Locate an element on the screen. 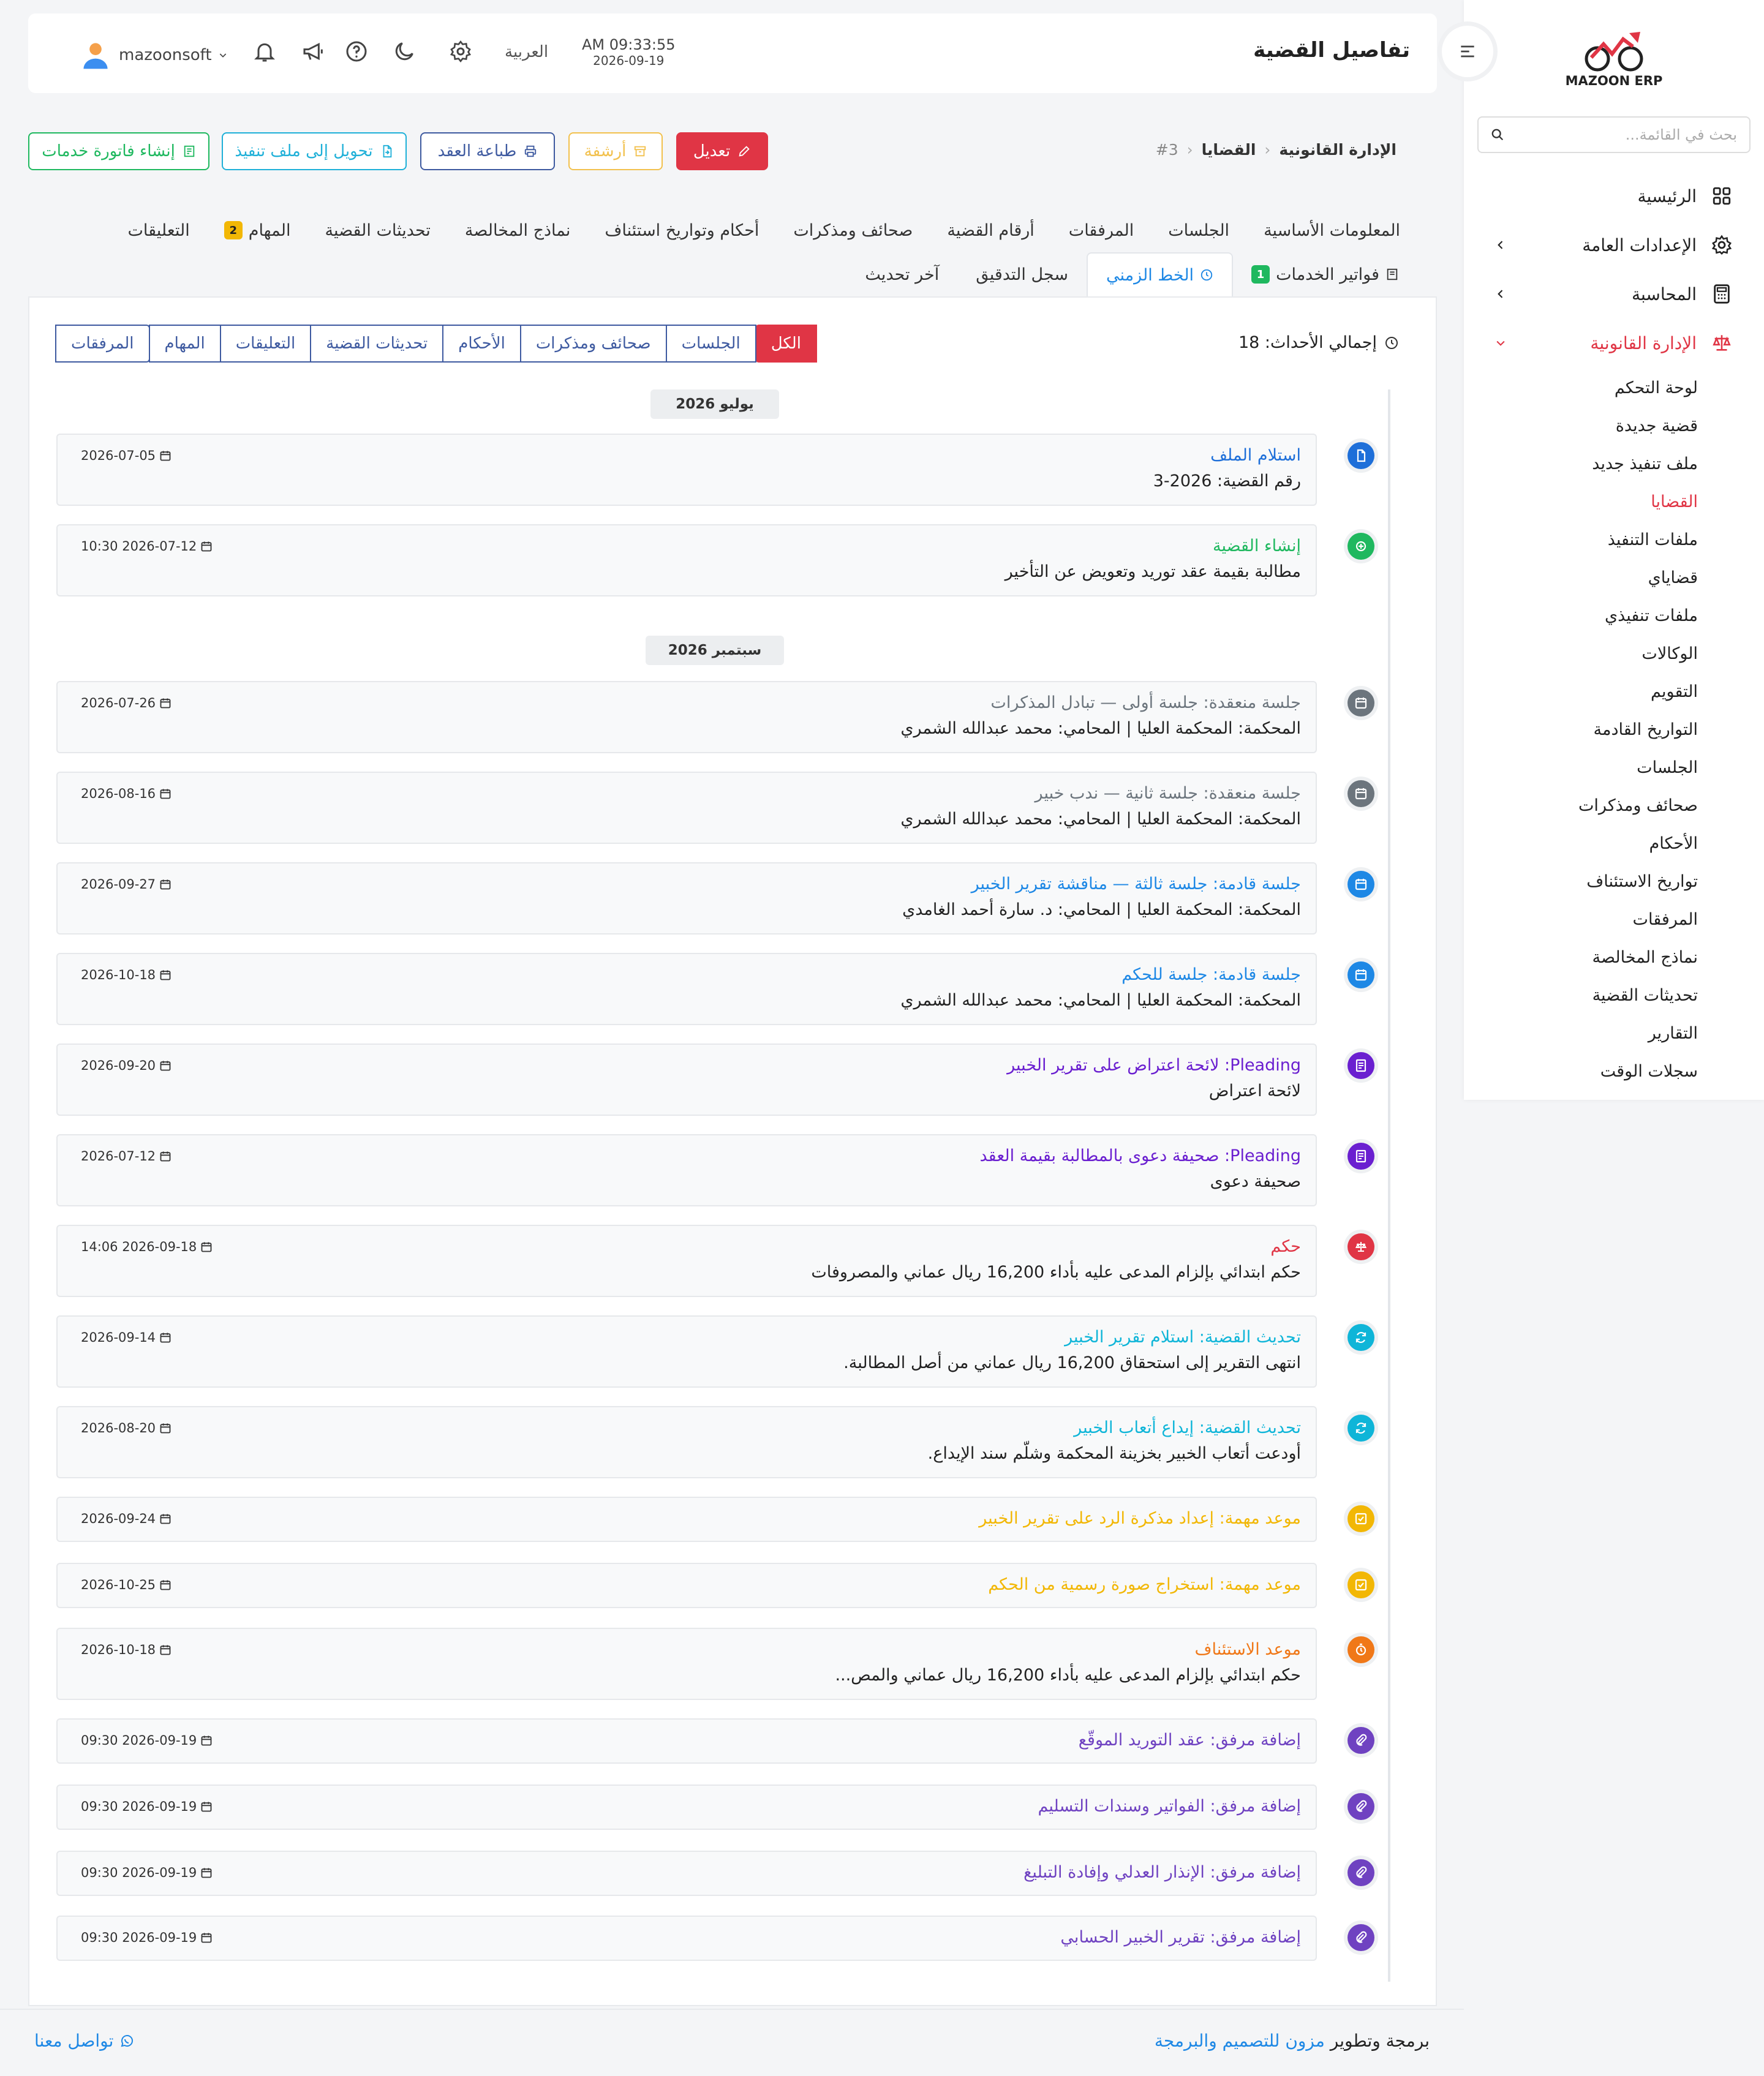  create-invoice-button: إنشاء فاتورة خدمات is located at coordinates (119, 151).